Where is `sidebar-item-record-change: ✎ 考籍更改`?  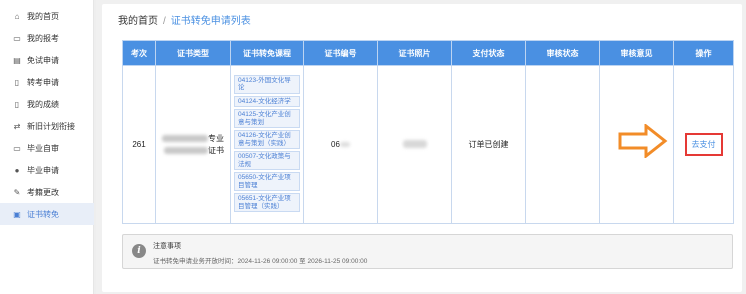
sidebar-item-record-change: ✎ 考籍更改 is located at coordinates (47, 192).